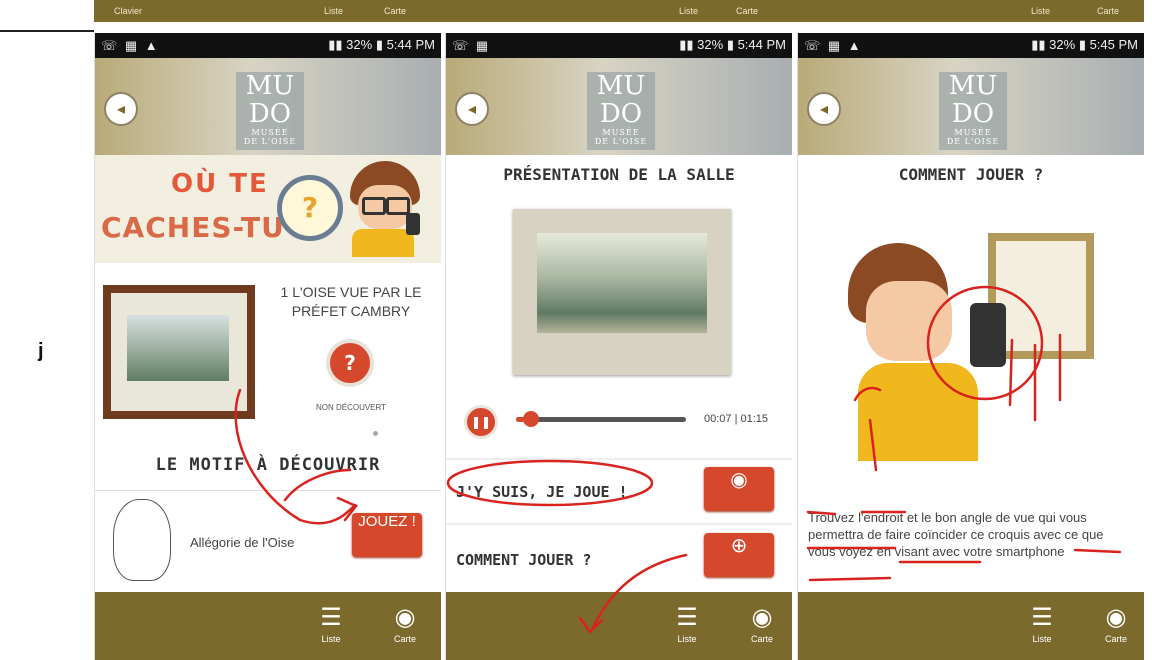  Describe the element at coordinates (736, 419) in the screenshot. I see `audio-time: 00:07 | 01:15` at that location.